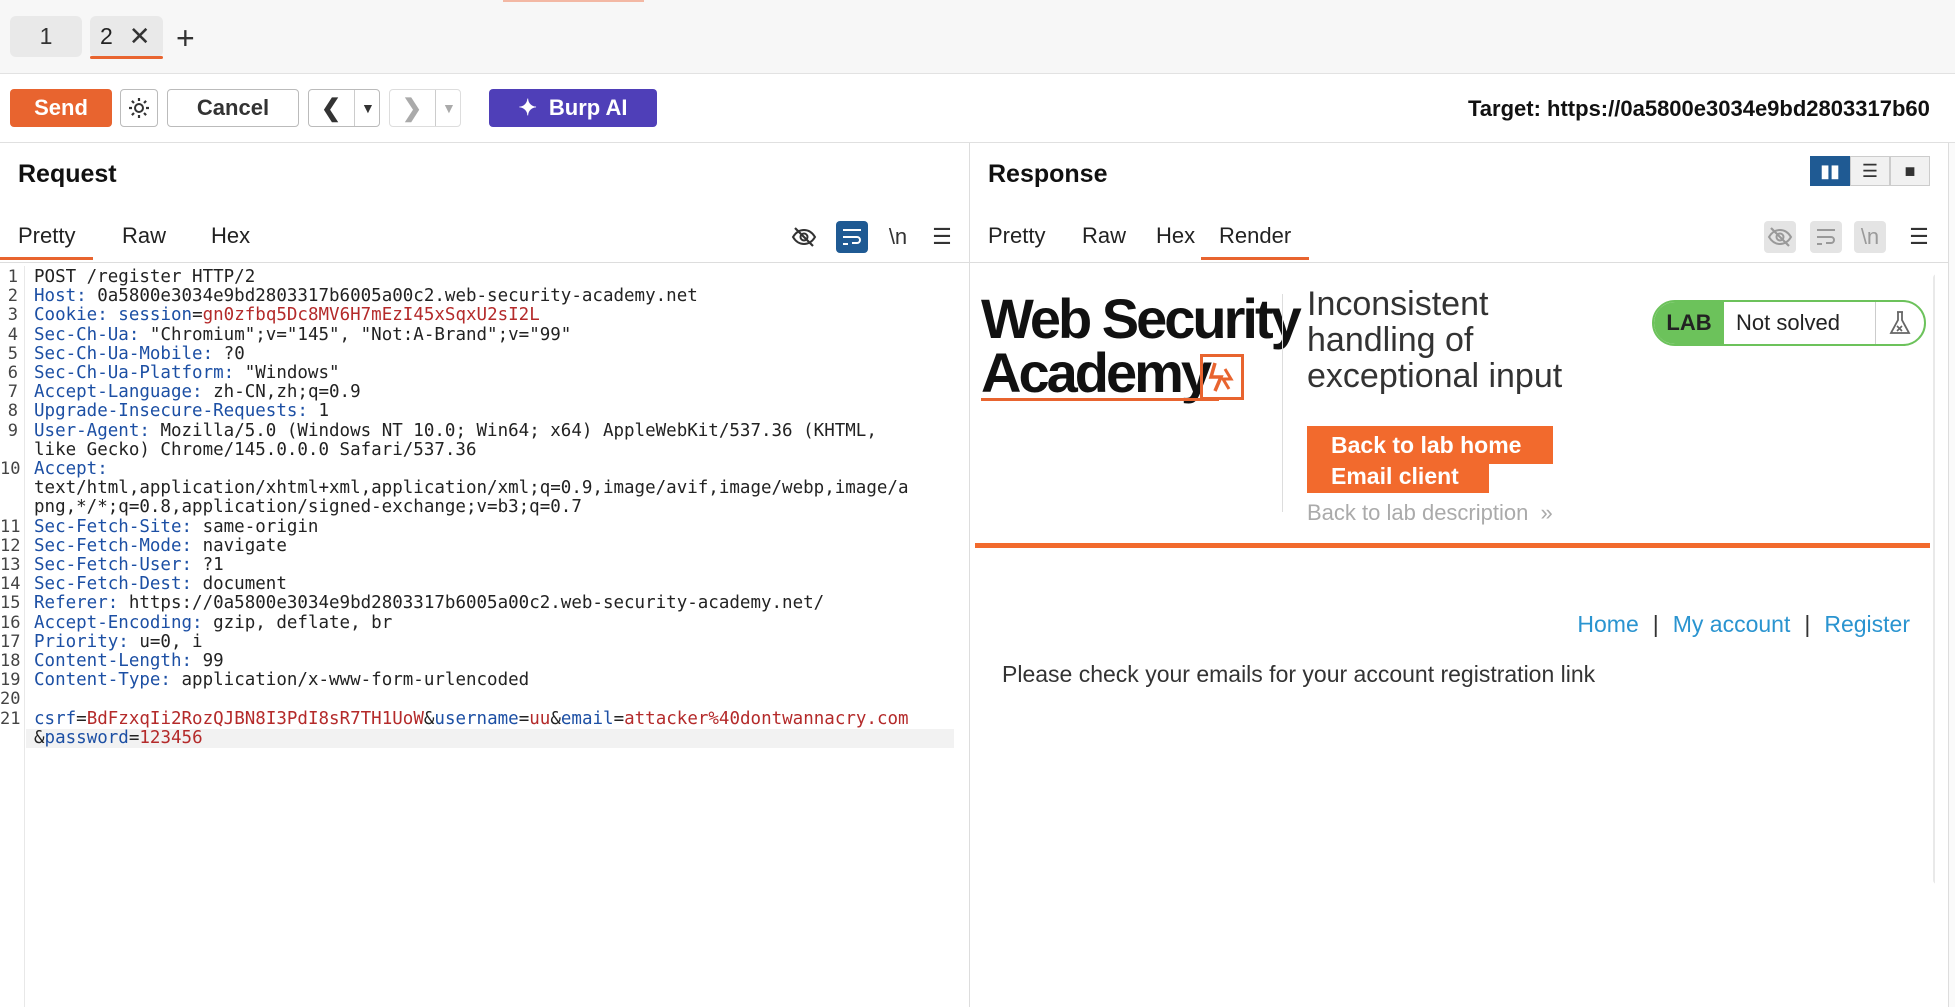  I want to click on code-token: Content-Length:, so click(118, 661).